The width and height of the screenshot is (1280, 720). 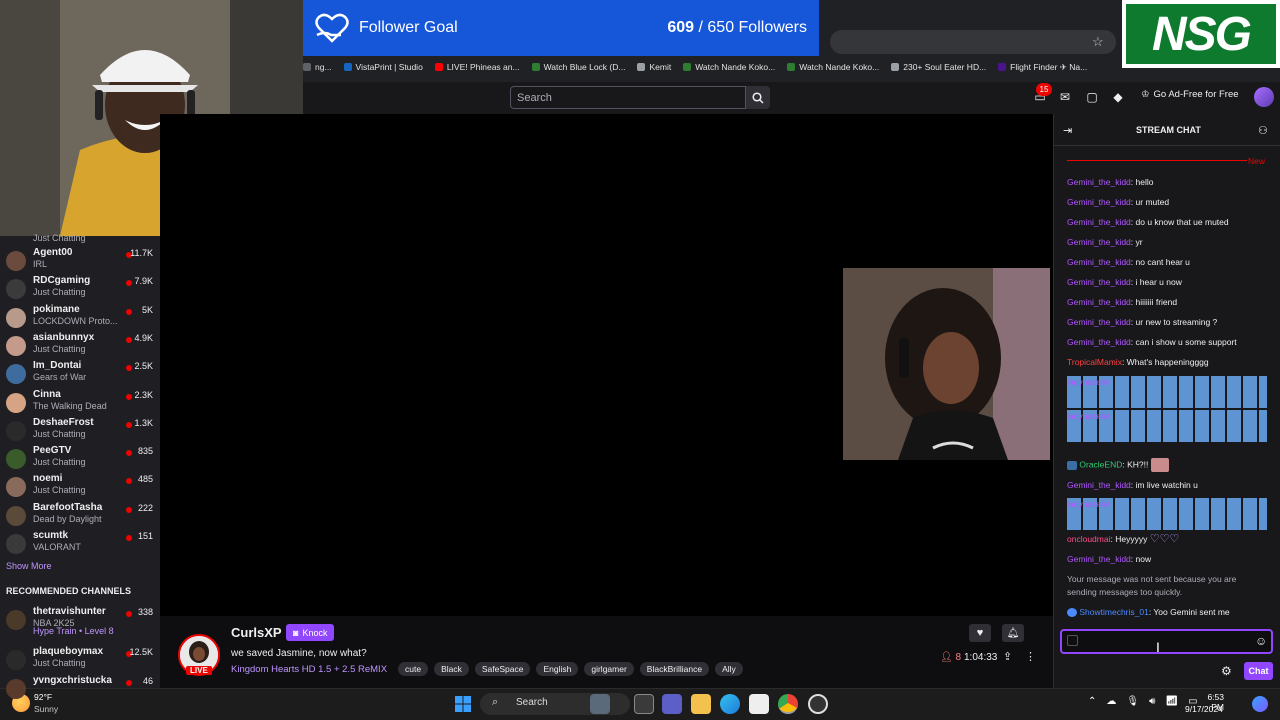 I want to click on widgets-app-icon, so click(x=600, y=704).